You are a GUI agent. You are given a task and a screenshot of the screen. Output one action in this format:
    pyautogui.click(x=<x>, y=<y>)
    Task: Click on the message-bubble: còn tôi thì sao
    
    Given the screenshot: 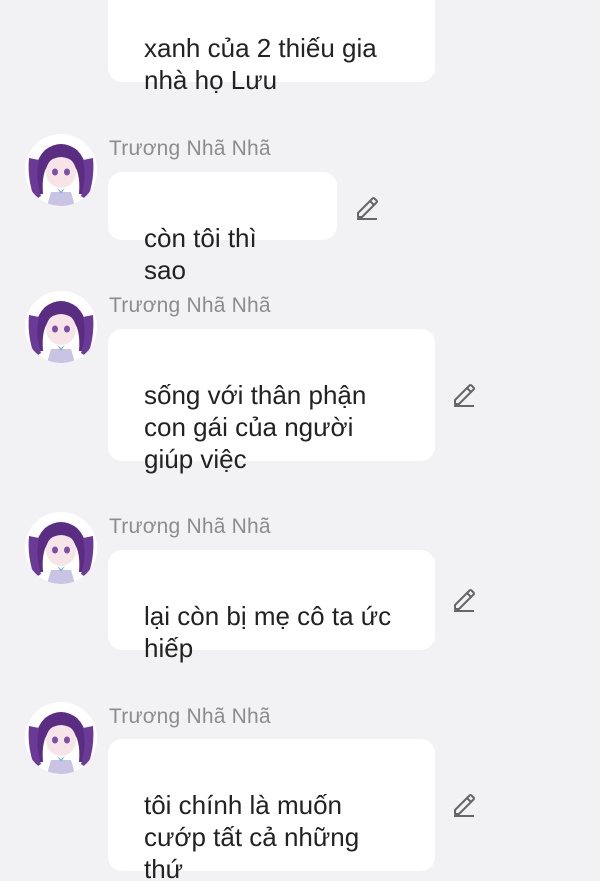 What is the action you would take?
    pyautogui.click(x=222, y=228)
    